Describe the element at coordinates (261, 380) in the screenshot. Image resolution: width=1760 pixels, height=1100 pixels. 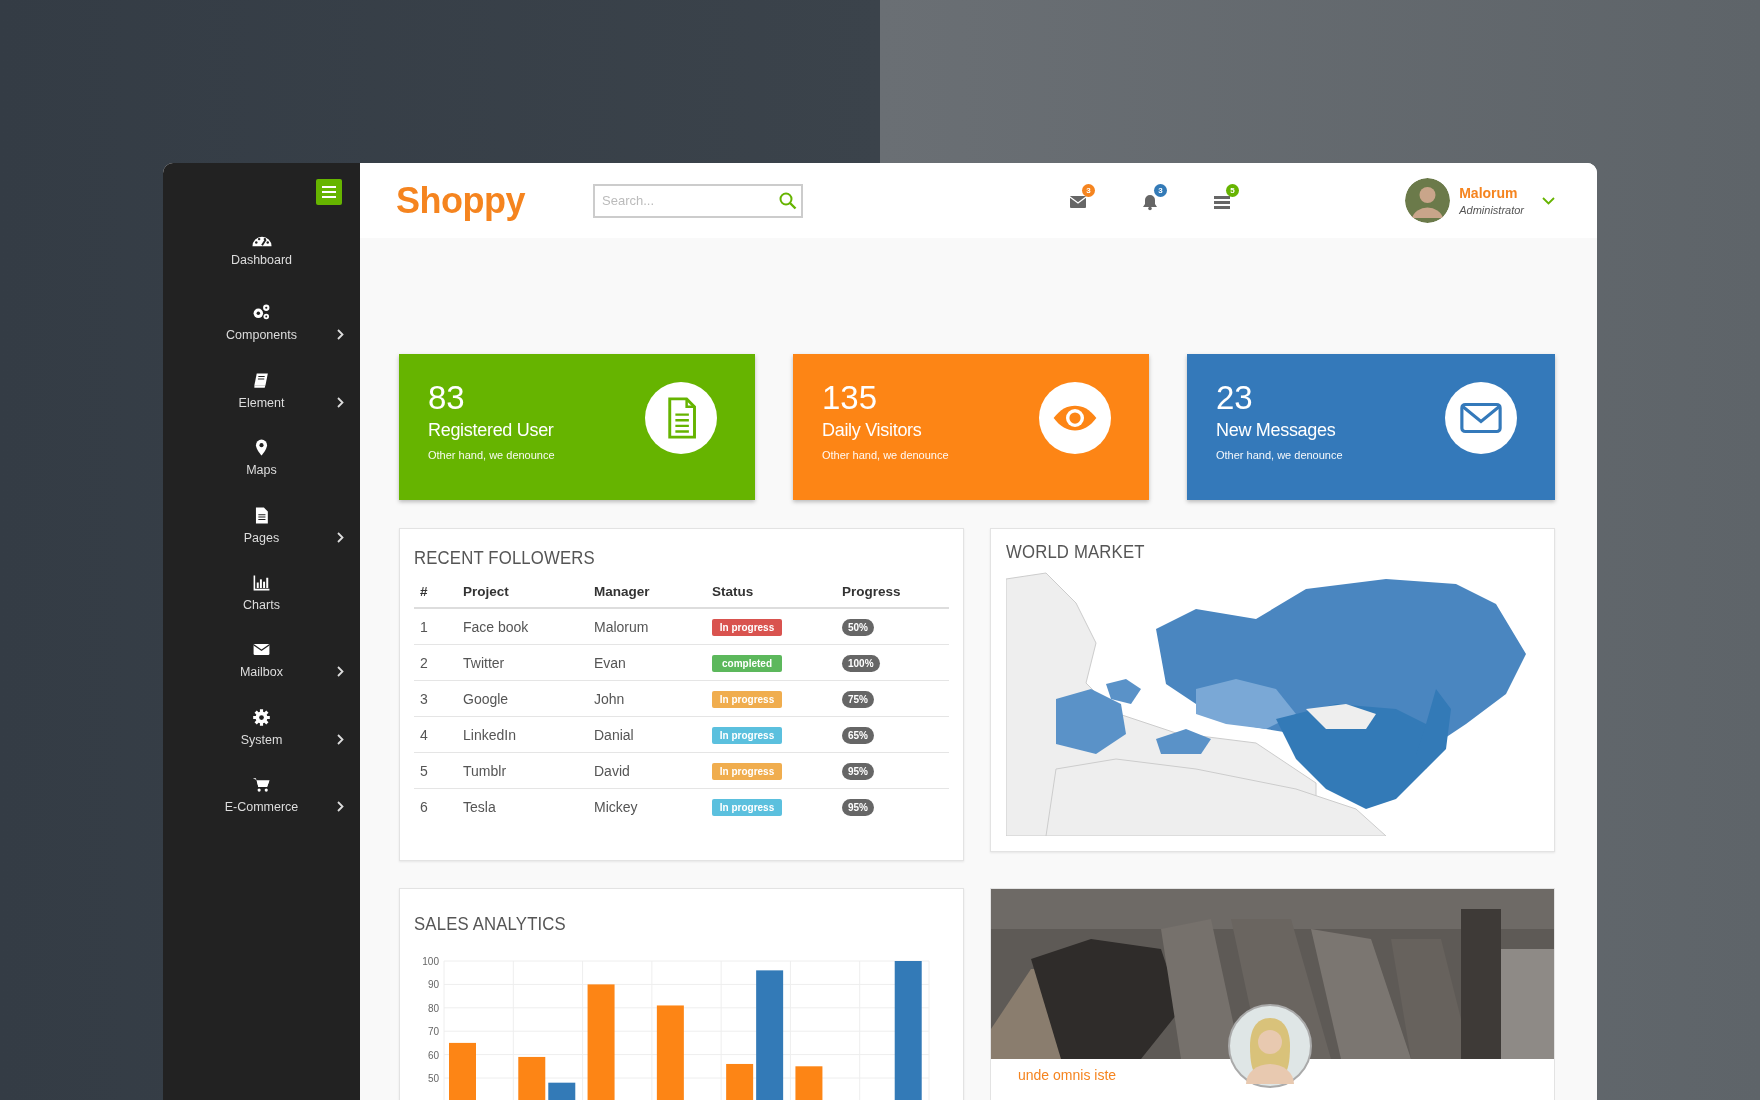
I see `book-icon` at that location.